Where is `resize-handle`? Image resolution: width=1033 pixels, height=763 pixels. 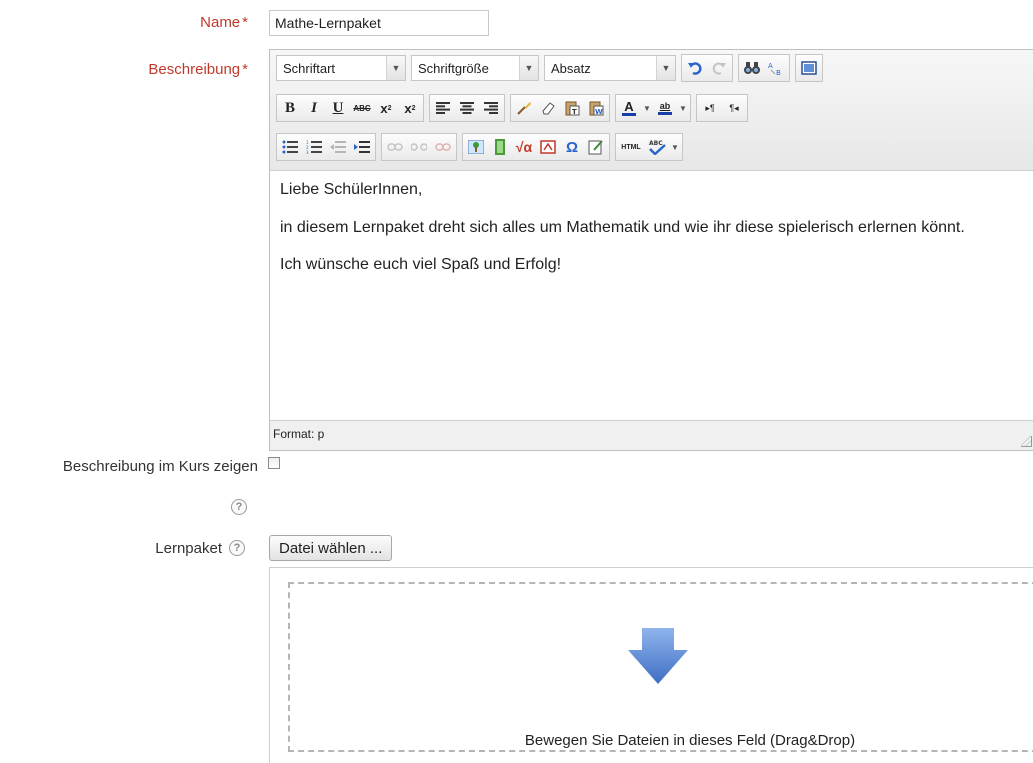 resize-handle is located at coordinates (1026, 441).